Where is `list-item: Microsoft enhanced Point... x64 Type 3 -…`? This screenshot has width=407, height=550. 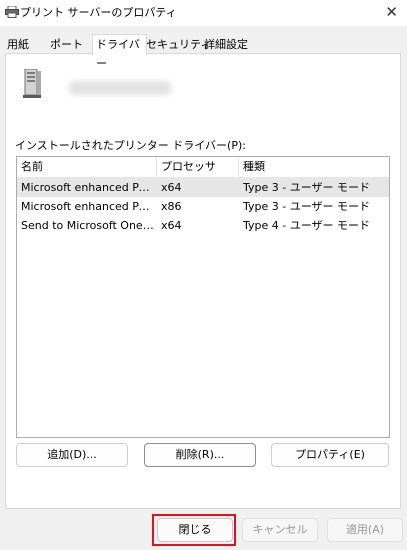
list-item: Microsoft enhanced Point... x64 Type 3 -… is located at coordinates (203, 187).